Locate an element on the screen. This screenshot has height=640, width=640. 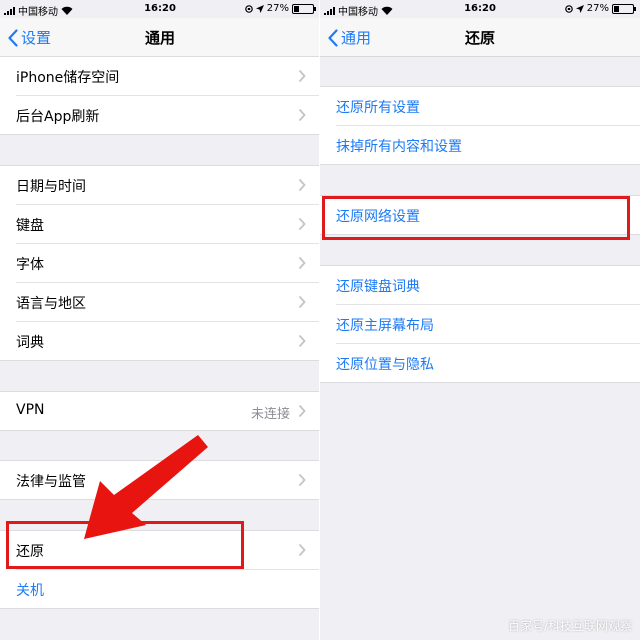
row-label: 词典 is located at coordinates (30, 343).